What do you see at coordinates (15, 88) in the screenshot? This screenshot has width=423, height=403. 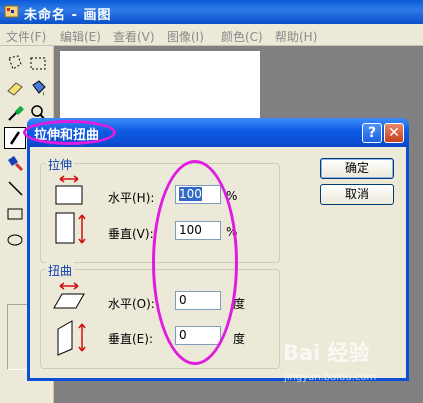 I see `eraser-icon` at bounding box center [15, 88].